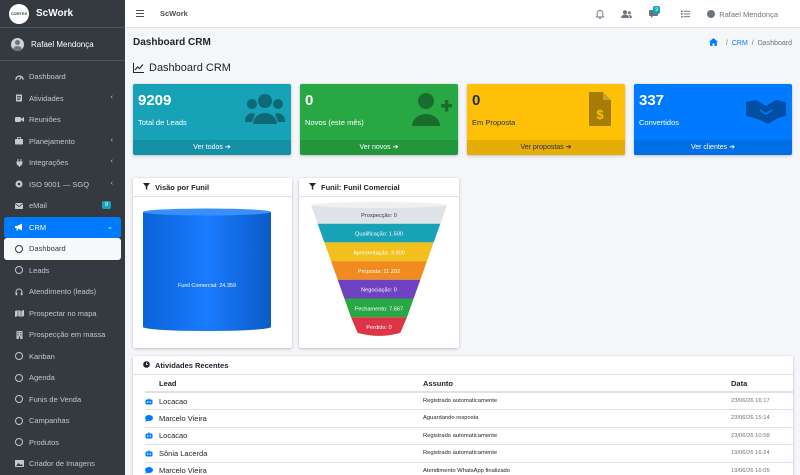 The height and width of the screenshot is (475, 800). Describe the element at coordinates (140, 13) in the screenshot. I see `menu-toggle-icon` at that location.